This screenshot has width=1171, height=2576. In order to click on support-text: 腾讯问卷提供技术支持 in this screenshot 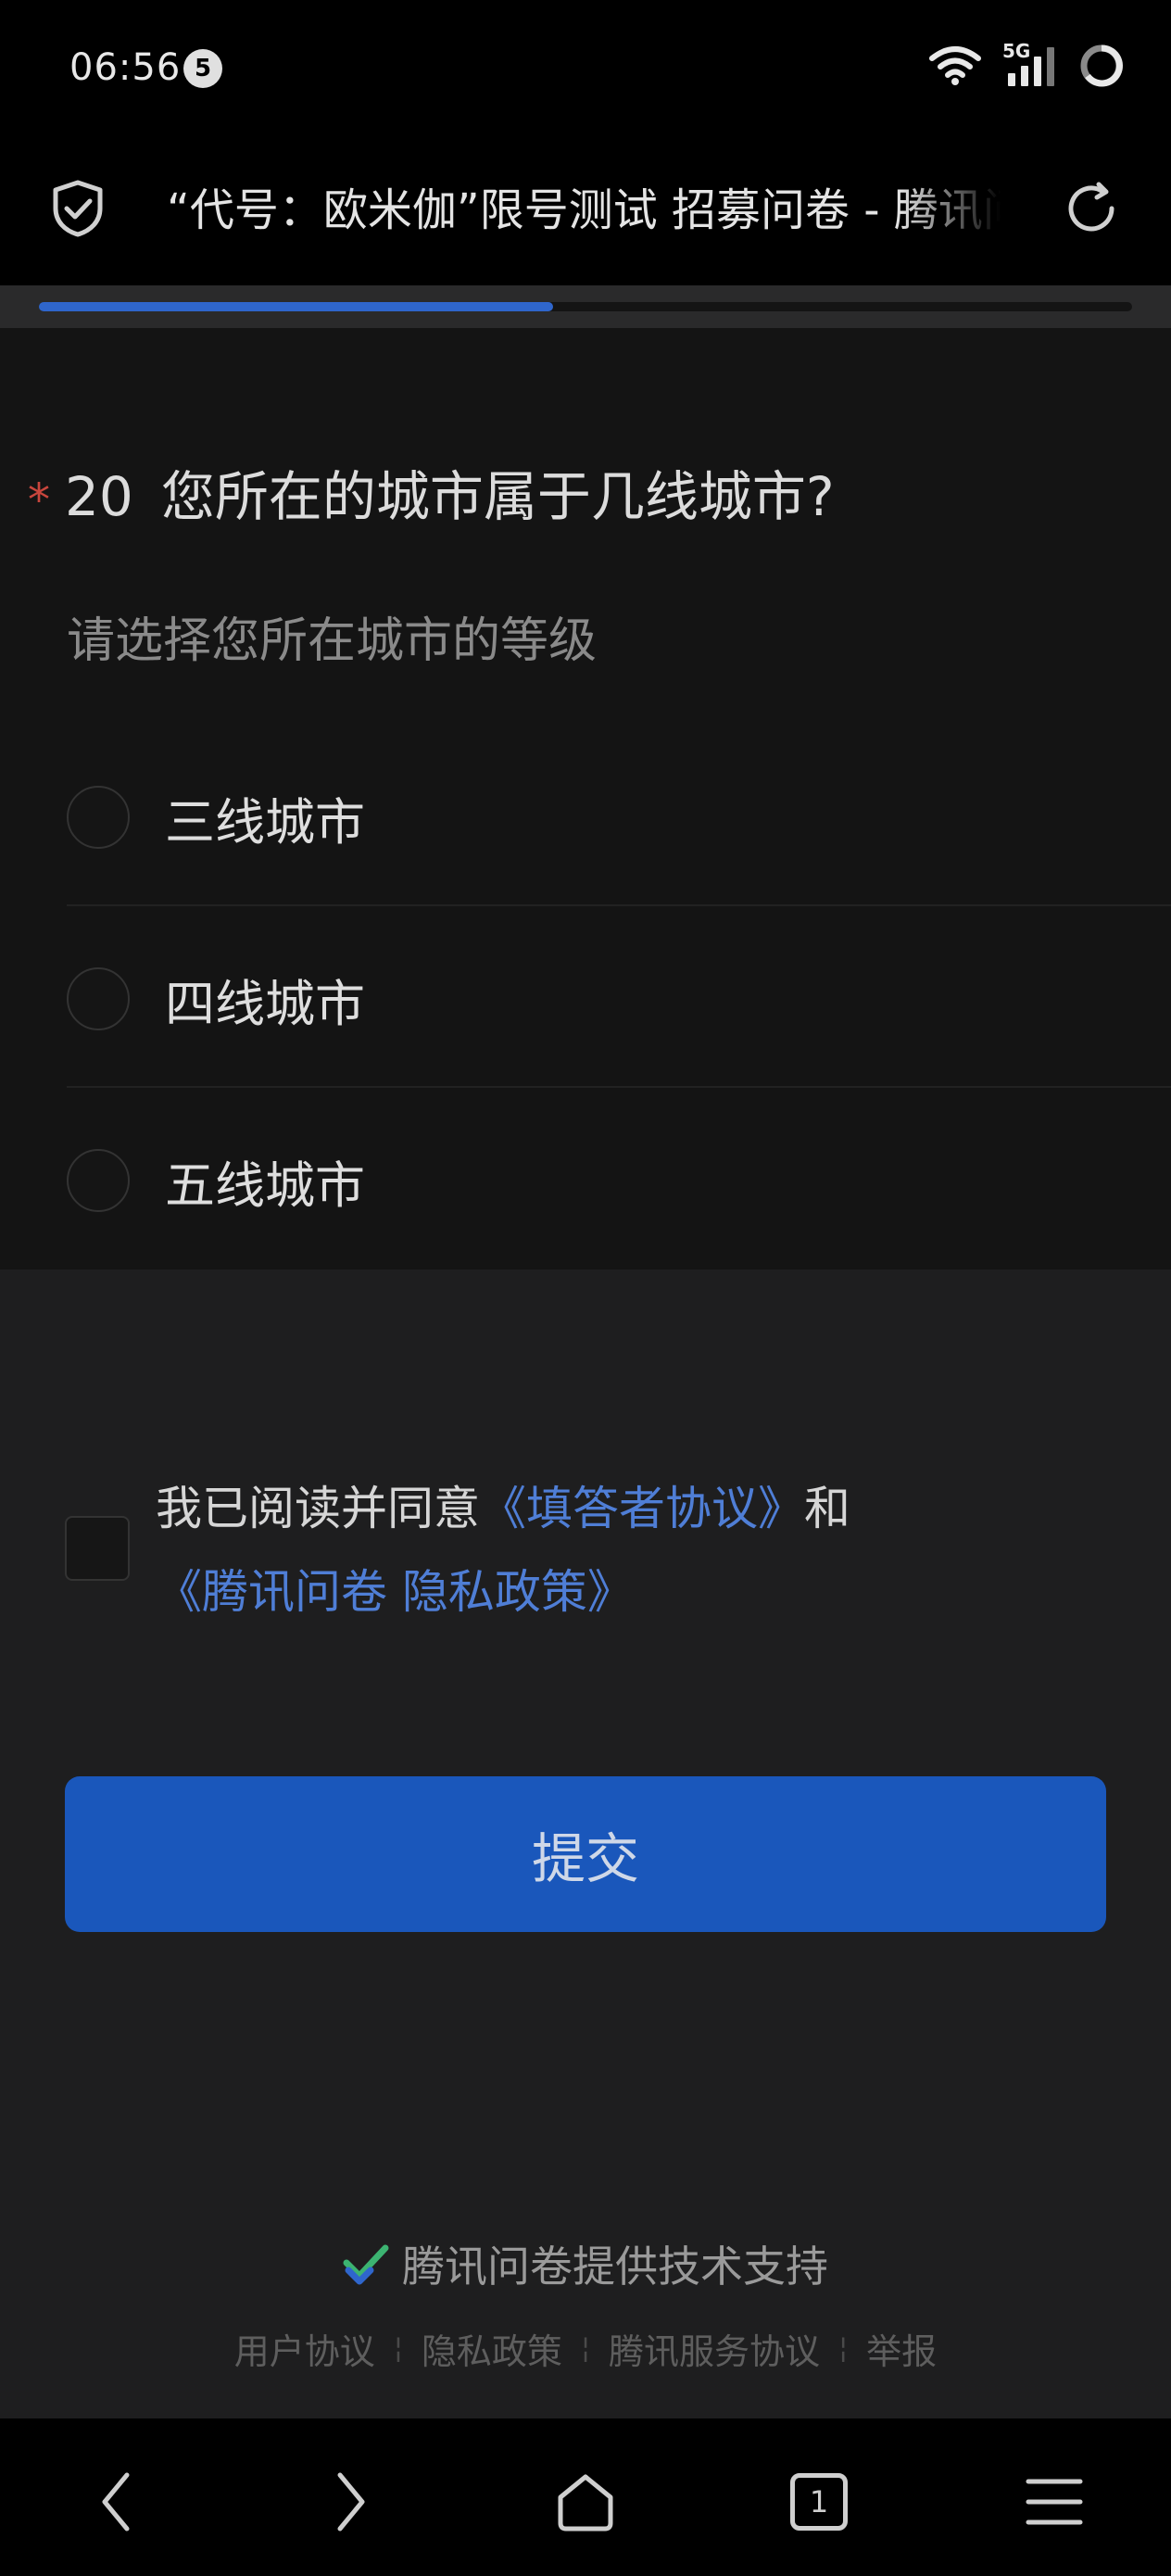, I will do `click(615, 2266)`.